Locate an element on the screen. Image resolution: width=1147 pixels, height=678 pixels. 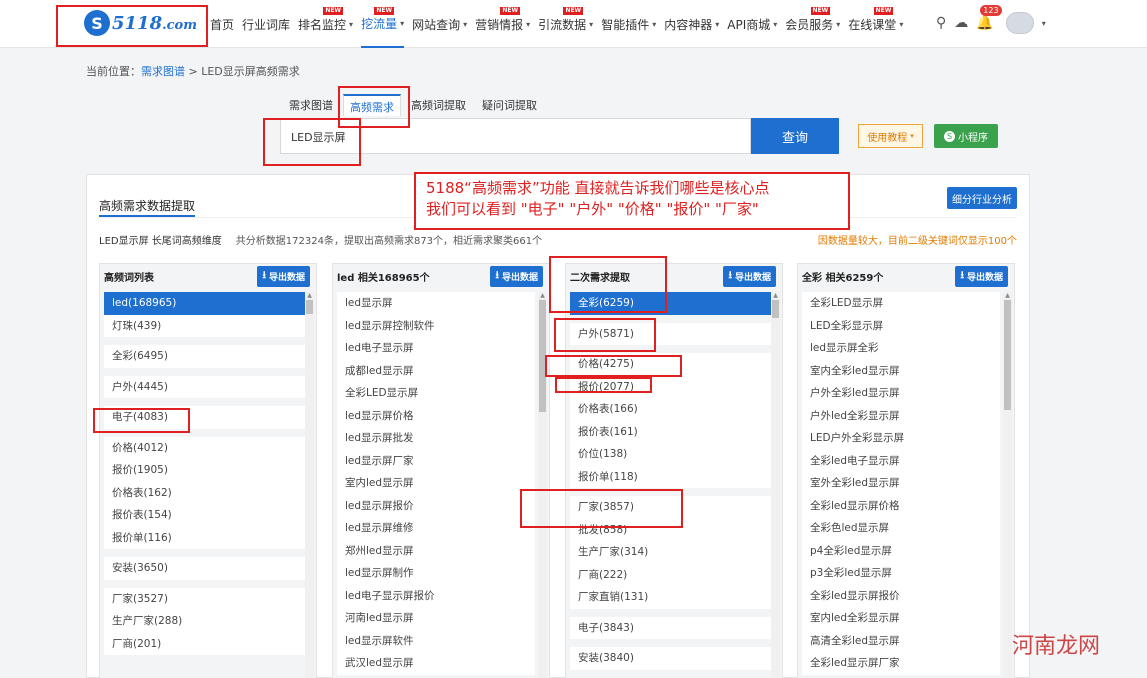
list-item: 河南led显示屏 is located at coordinates (436, 618).